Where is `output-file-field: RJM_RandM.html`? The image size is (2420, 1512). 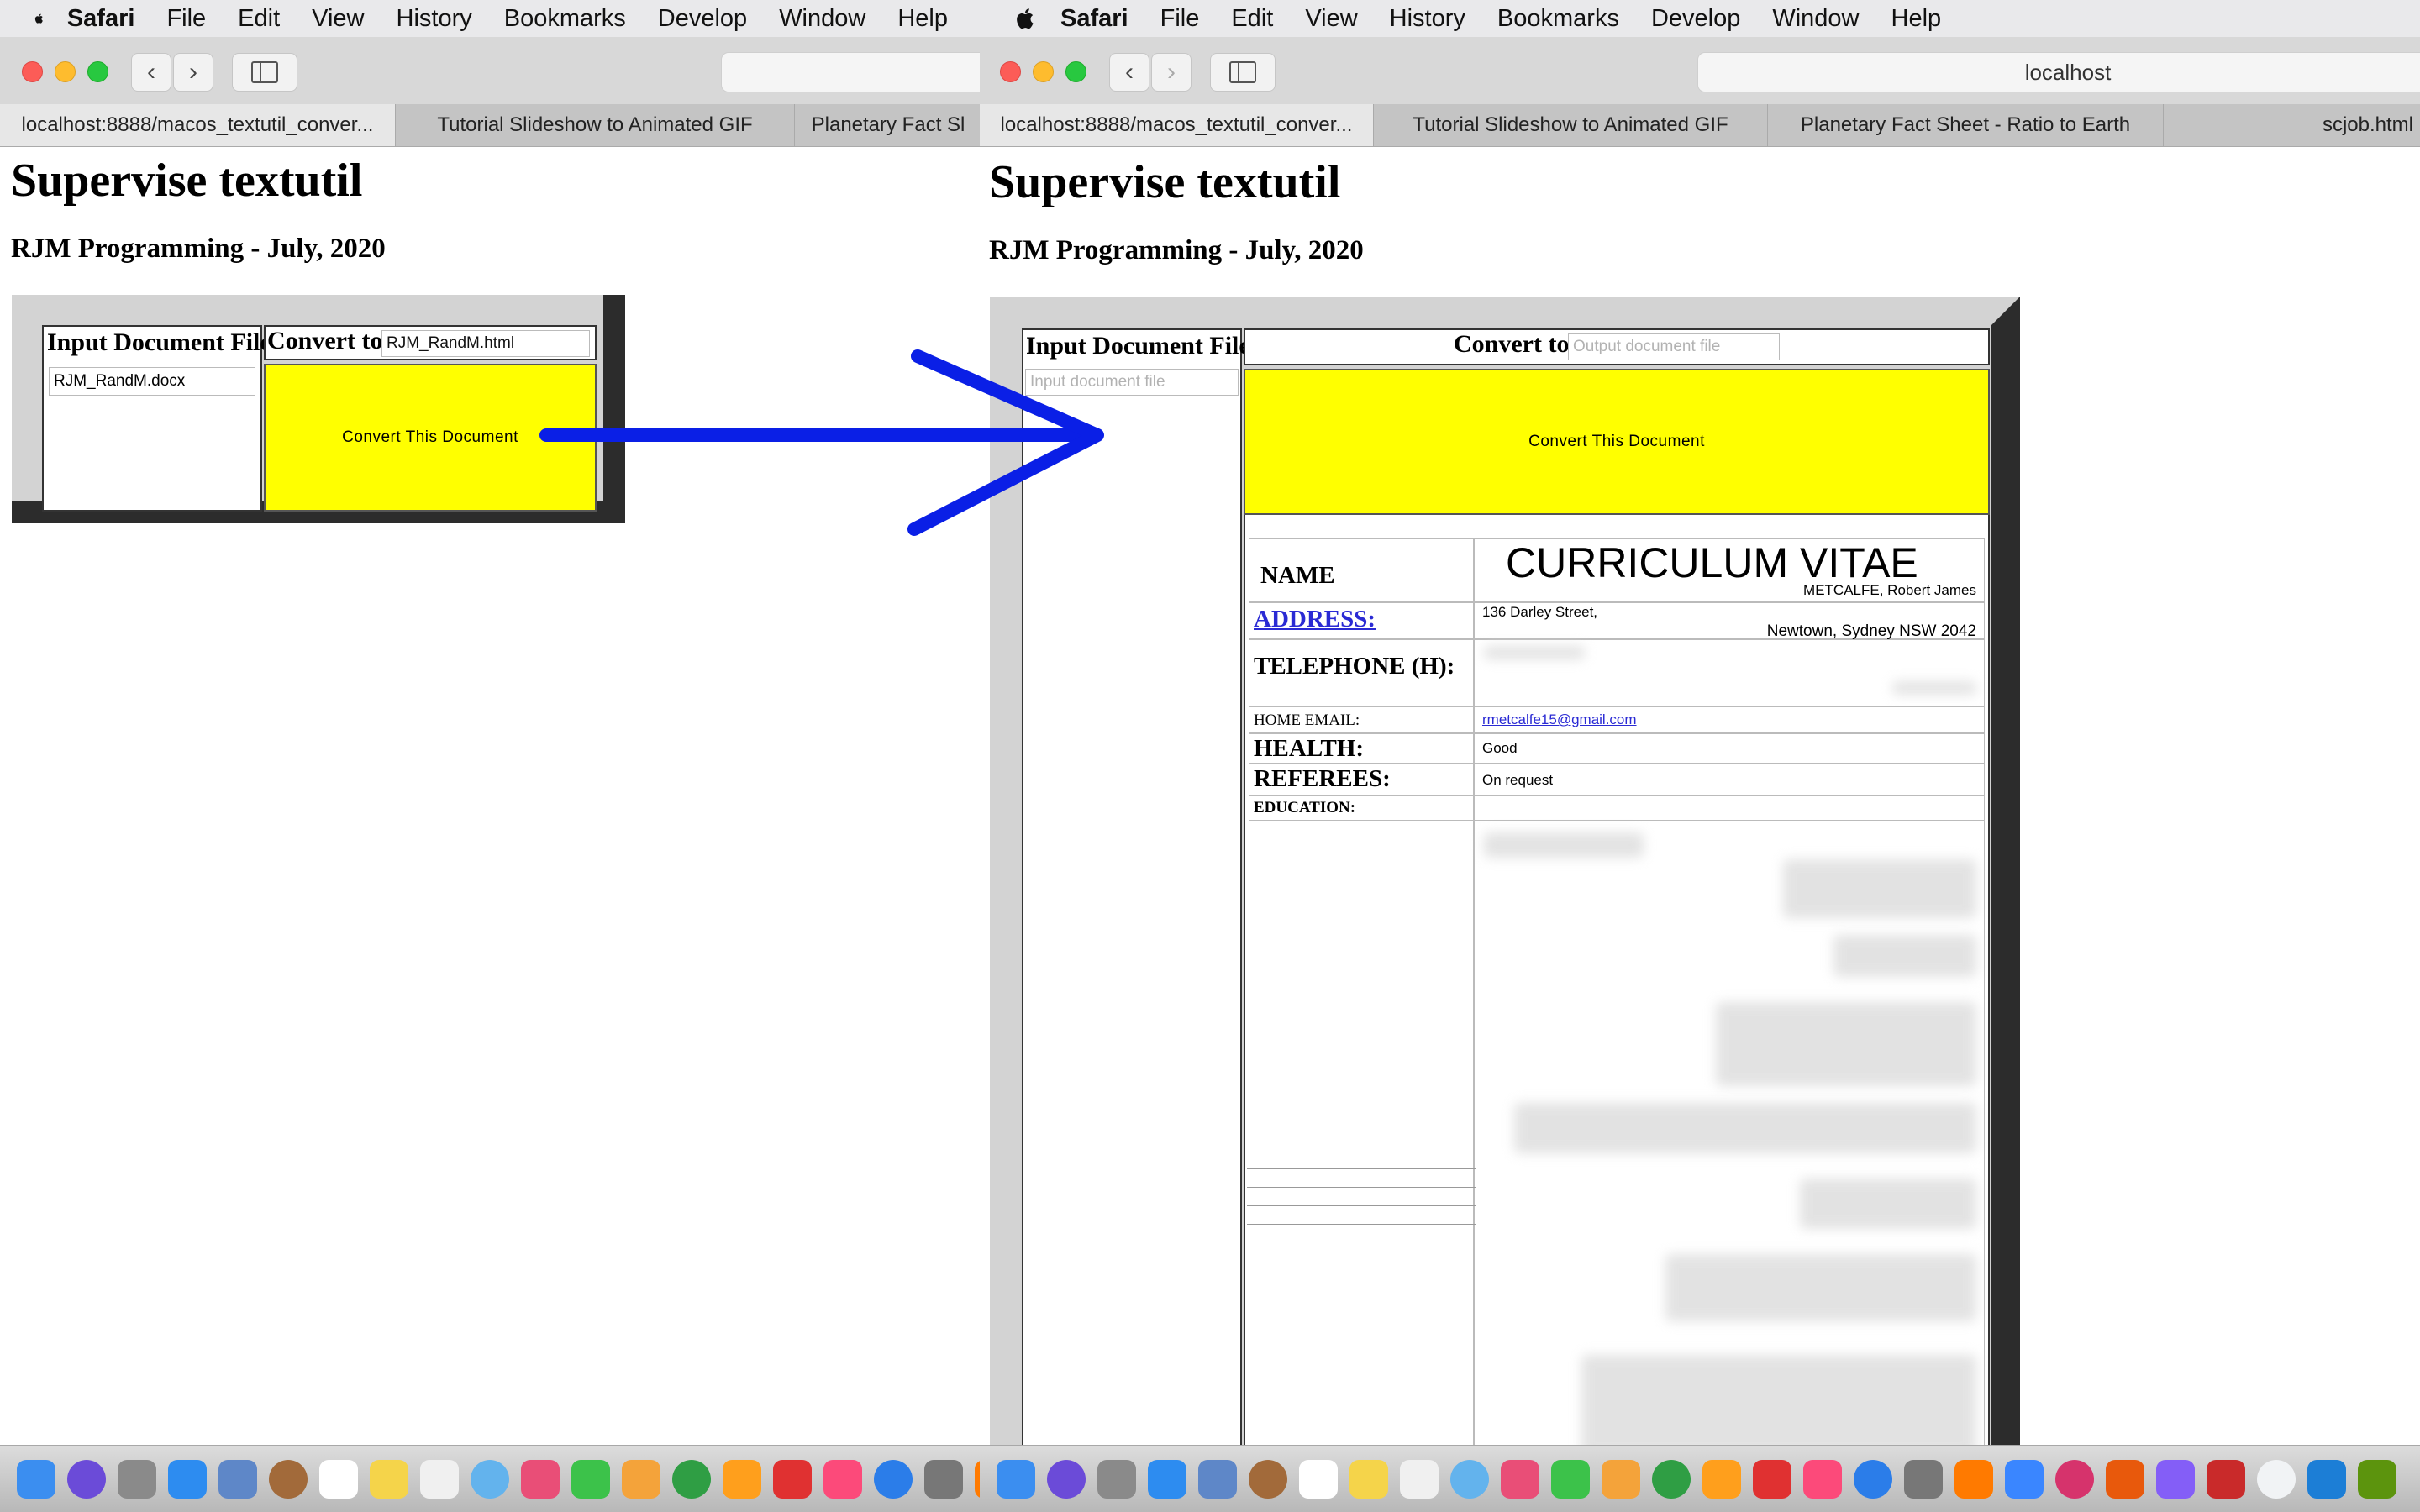 output-file-field: RJM_RandM.html is located at coordinates (485, 343).